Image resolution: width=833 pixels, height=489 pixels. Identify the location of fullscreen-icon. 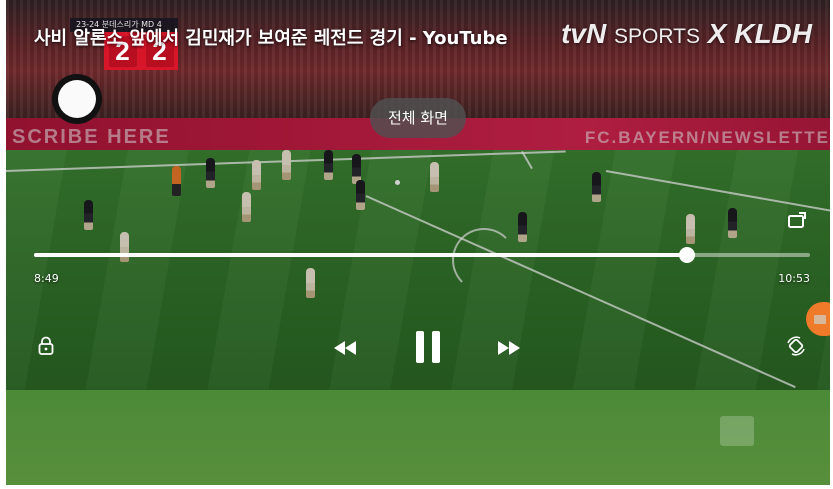
(797, 221).